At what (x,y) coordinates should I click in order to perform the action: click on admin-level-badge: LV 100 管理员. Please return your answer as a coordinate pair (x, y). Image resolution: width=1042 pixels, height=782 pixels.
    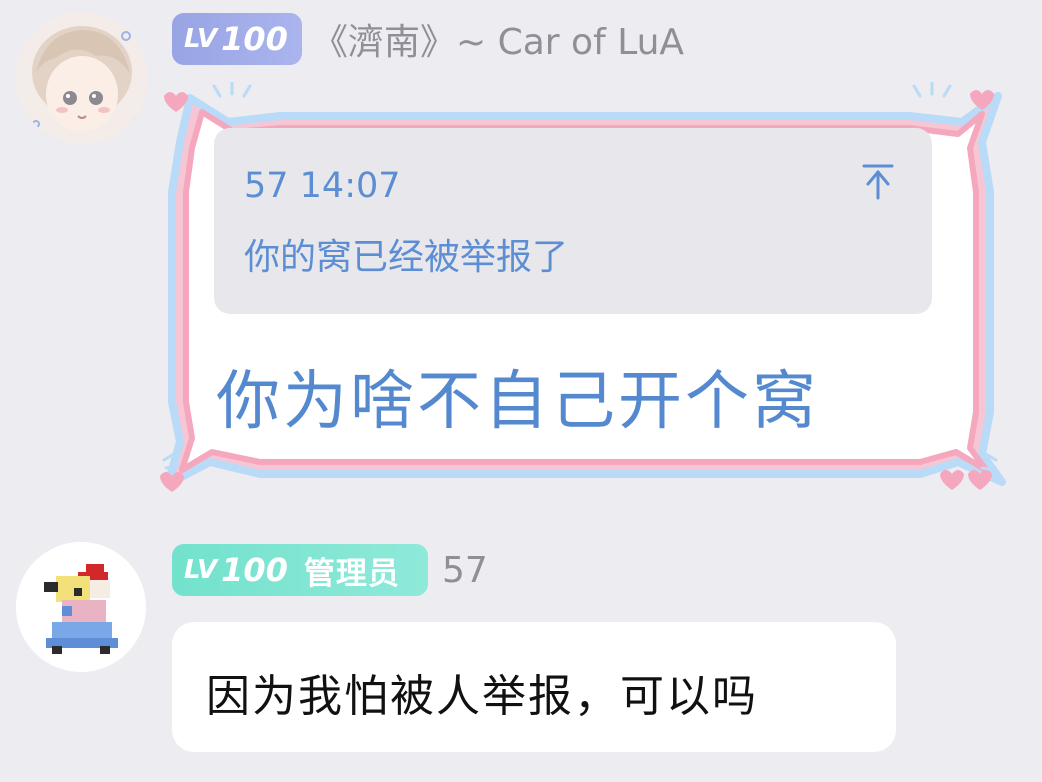
    Looking at the image, I should click on (300, 570).